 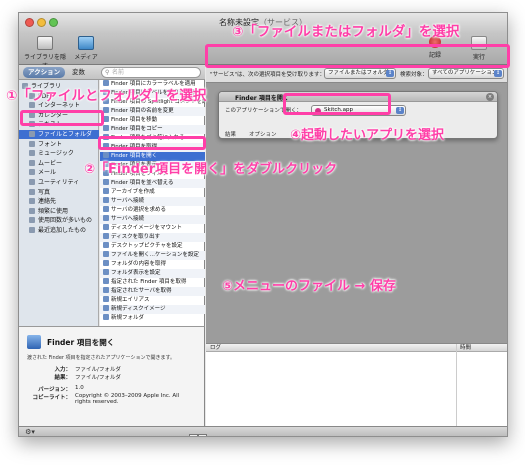 I want to click on annotation-step1: ①「ファイルとフォルダ」を選択, so click(x=106, y=96).